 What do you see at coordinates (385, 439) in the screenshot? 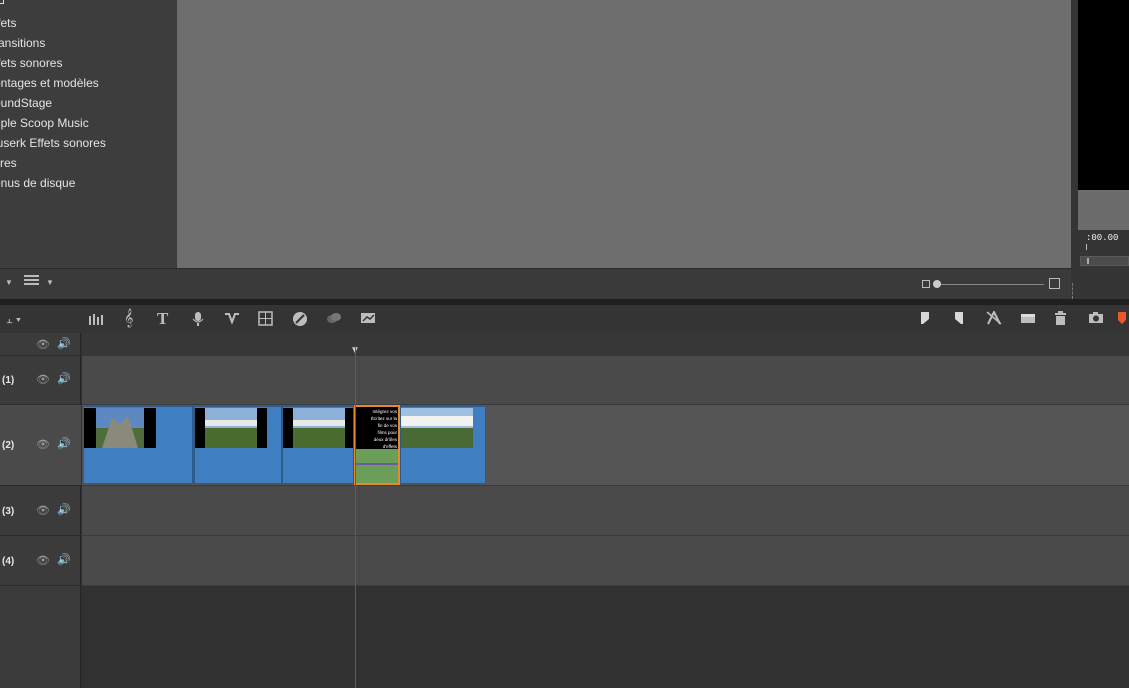
I see `title-text-line: deux drôles` at bounding box center [385, 439].